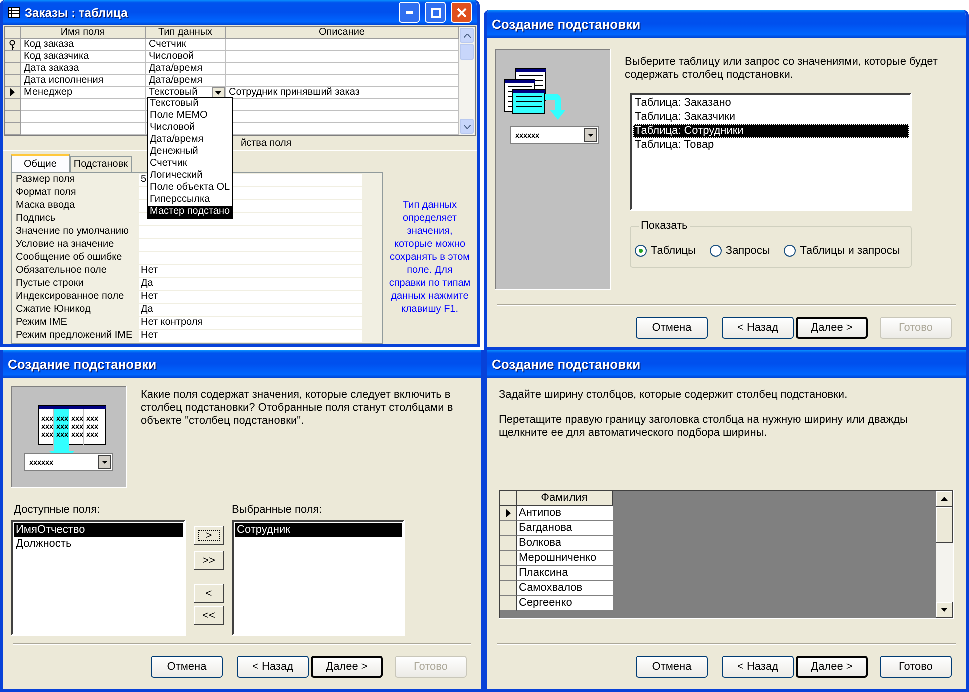 Image resolution: width=969 pixels, height=692 pixels. Describe the element at coordinates (430, 258) in the screenshot. I see `help-text: Тип данных определяет значения, которые можно сохранять в этом поле. Для справки по типам данных нажмите клавишу F1.` at that location.